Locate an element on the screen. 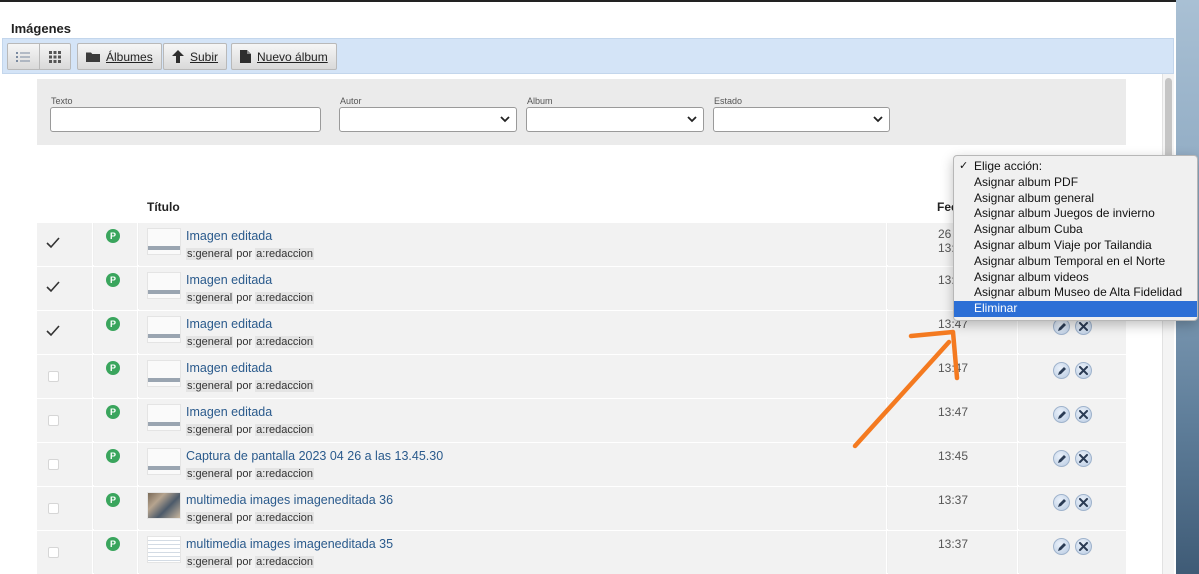  view-toggle-group is located at coordinates (39, 56).